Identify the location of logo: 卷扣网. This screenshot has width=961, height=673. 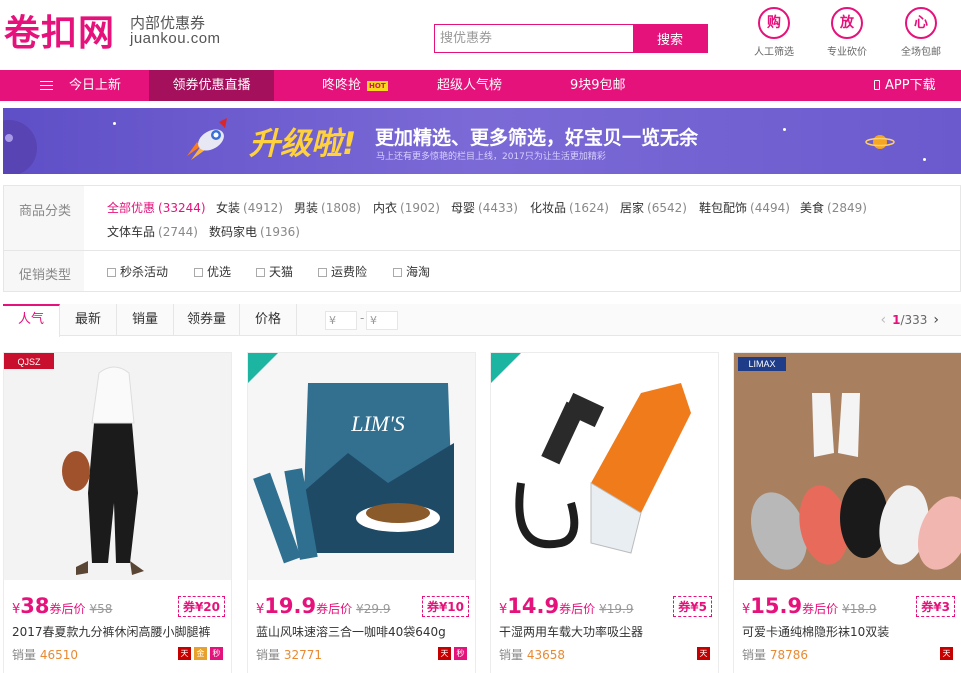
(59, 30).